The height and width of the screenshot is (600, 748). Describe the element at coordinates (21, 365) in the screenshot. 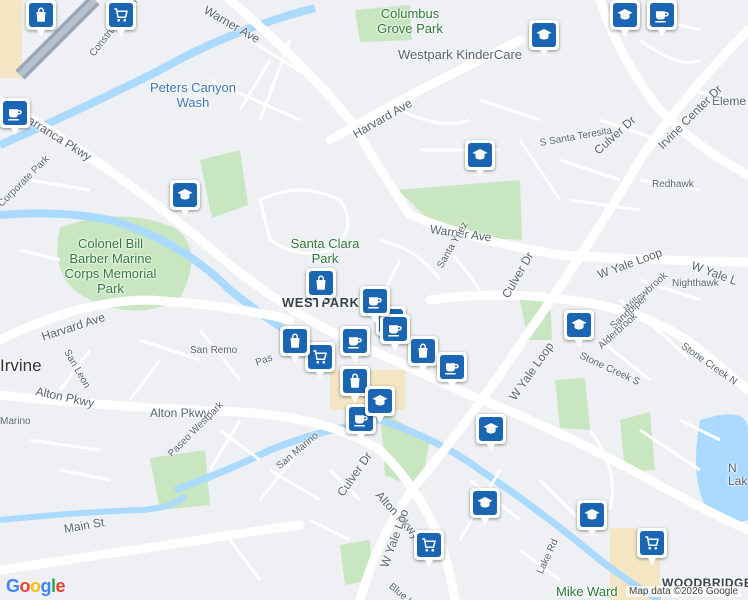

I see `label-irvine: Irvine` at that location.